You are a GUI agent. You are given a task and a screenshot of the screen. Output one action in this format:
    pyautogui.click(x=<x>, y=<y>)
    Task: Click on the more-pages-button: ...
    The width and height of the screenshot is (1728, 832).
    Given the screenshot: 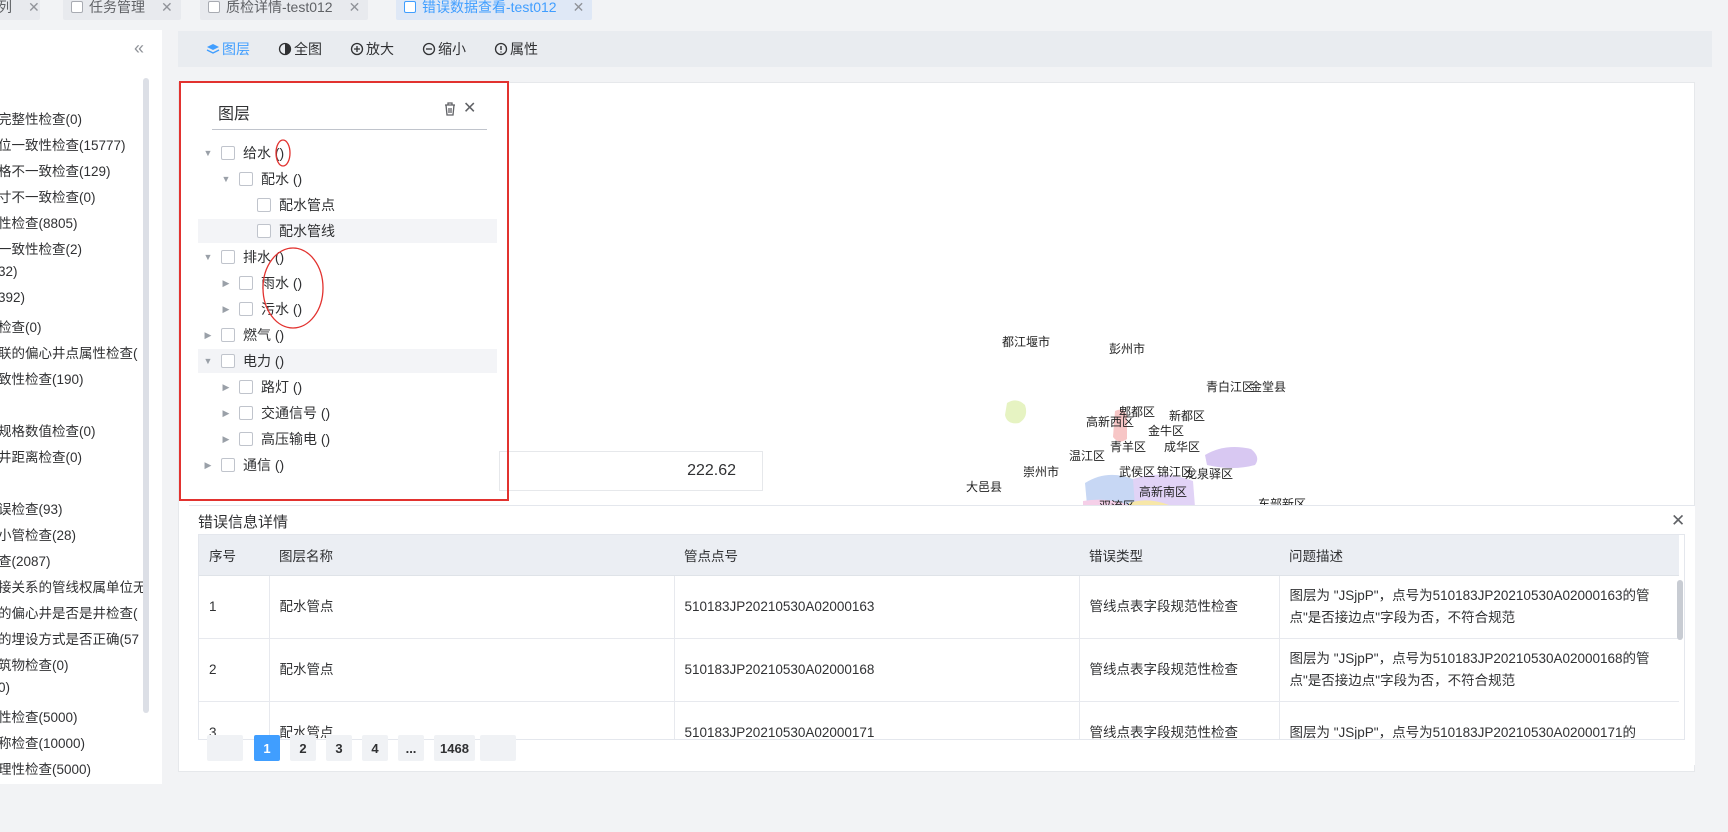 What is the action you would take?
    pyautogui.click(x=411, y=748)
    